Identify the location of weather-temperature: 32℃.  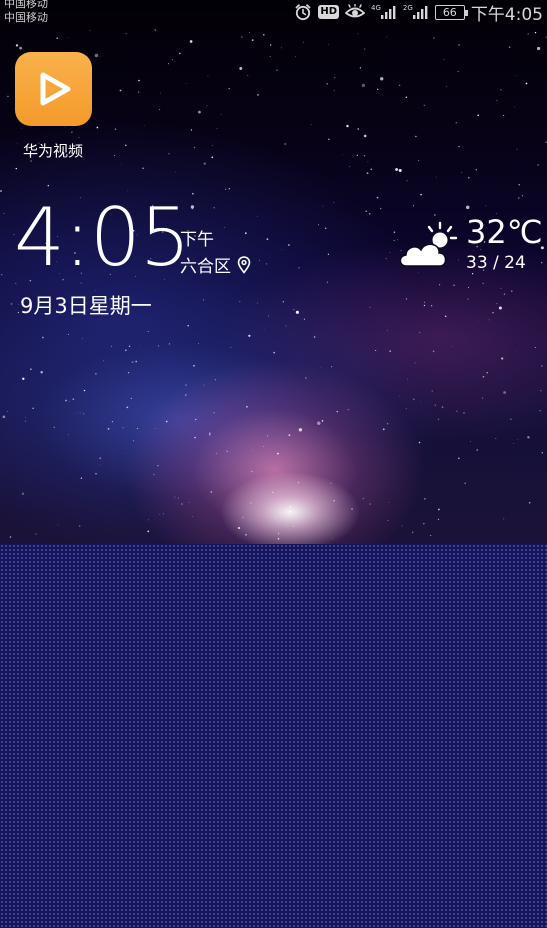
(504, 232).